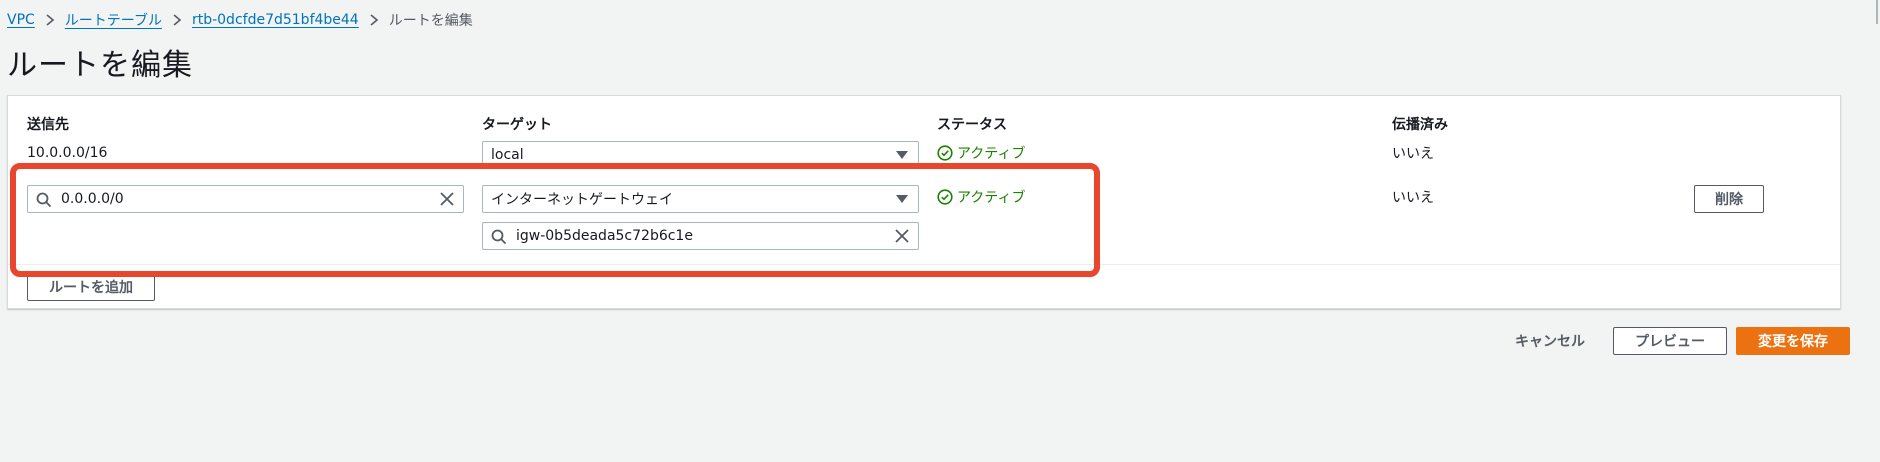 The width and height of the screenshot is (1880, 462). I want to click on cancel-button: キャンセル, so click(1550, 341).